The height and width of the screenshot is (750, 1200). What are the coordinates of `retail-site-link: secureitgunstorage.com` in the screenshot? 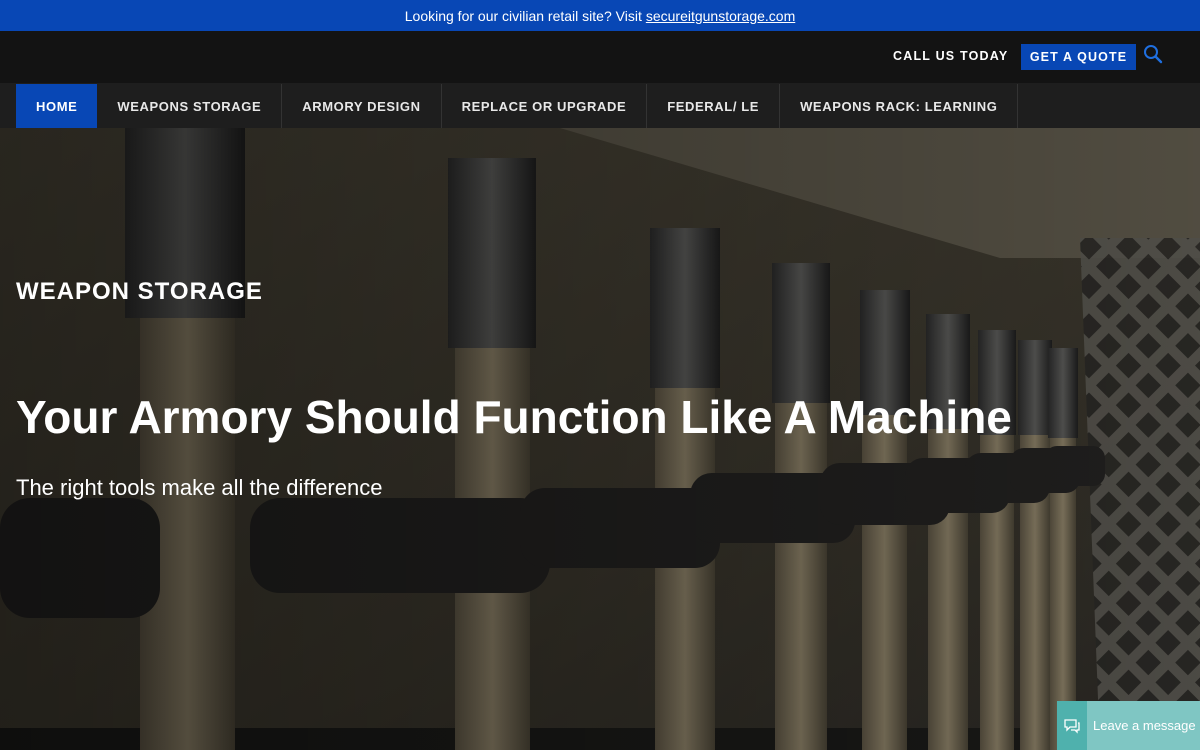 It's located at (720, 16).